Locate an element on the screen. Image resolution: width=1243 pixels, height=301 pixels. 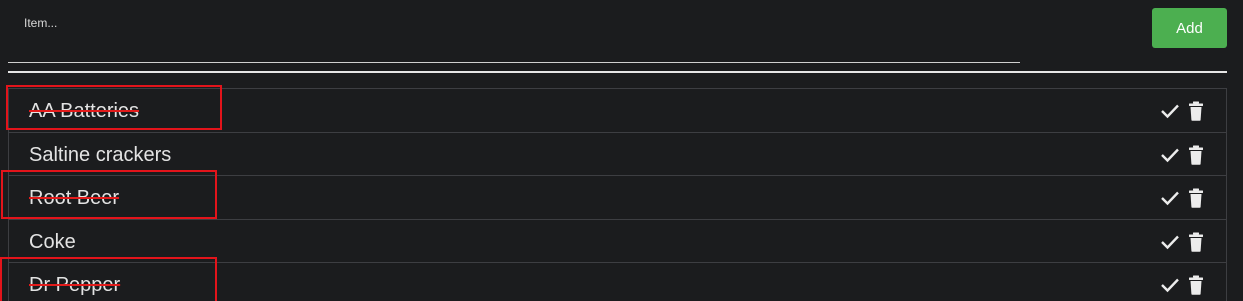
item-name: Saltine crackers is located at coordinates (100, 154).